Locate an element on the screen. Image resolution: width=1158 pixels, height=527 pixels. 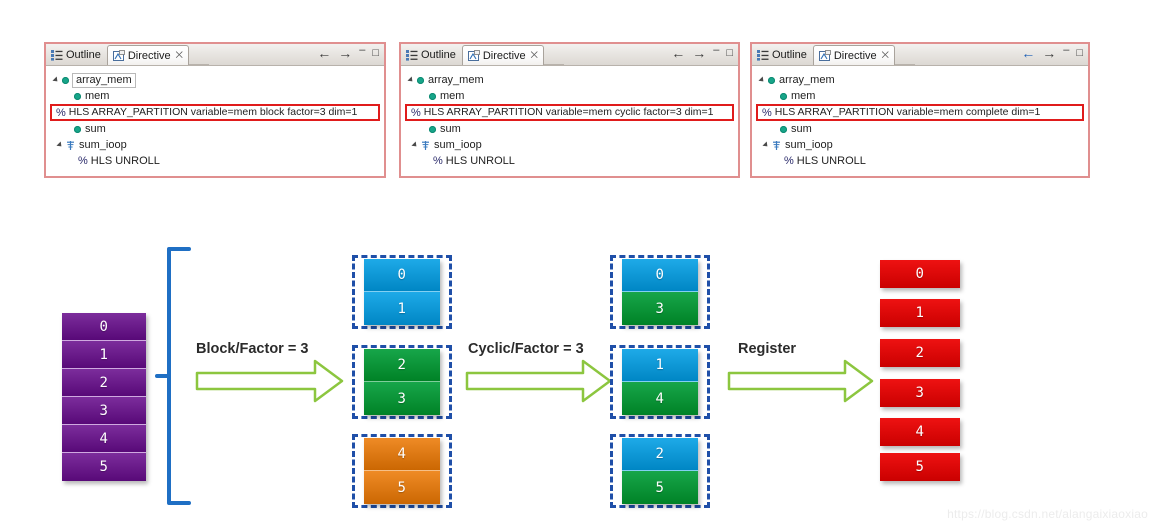
register-bank: 1 is located at coordinates (920, 313).